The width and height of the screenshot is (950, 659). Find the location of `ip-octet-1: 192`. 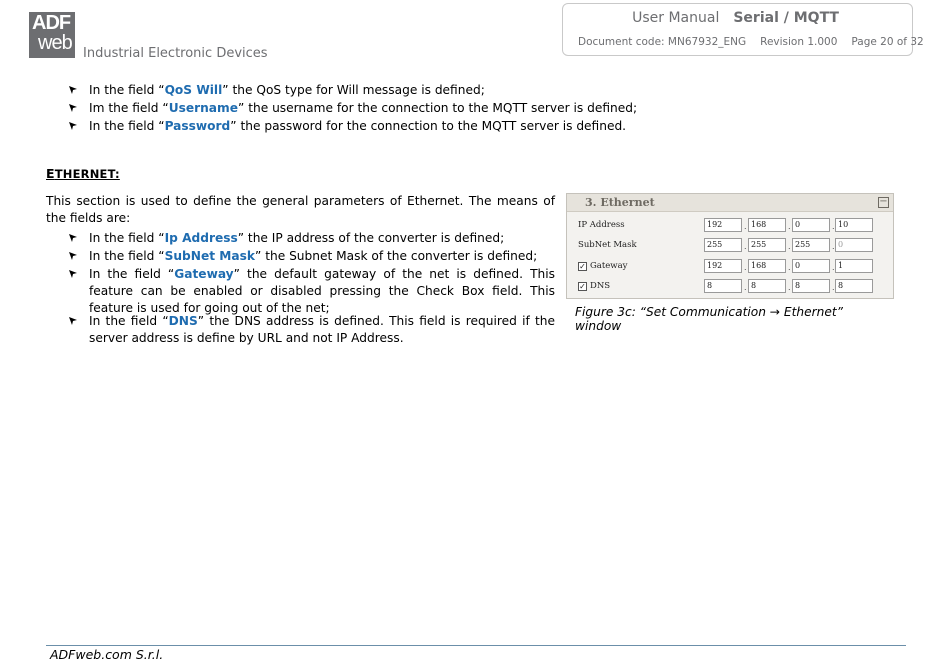

ip-octet-1: 192 is located at coordinates (723, 225).